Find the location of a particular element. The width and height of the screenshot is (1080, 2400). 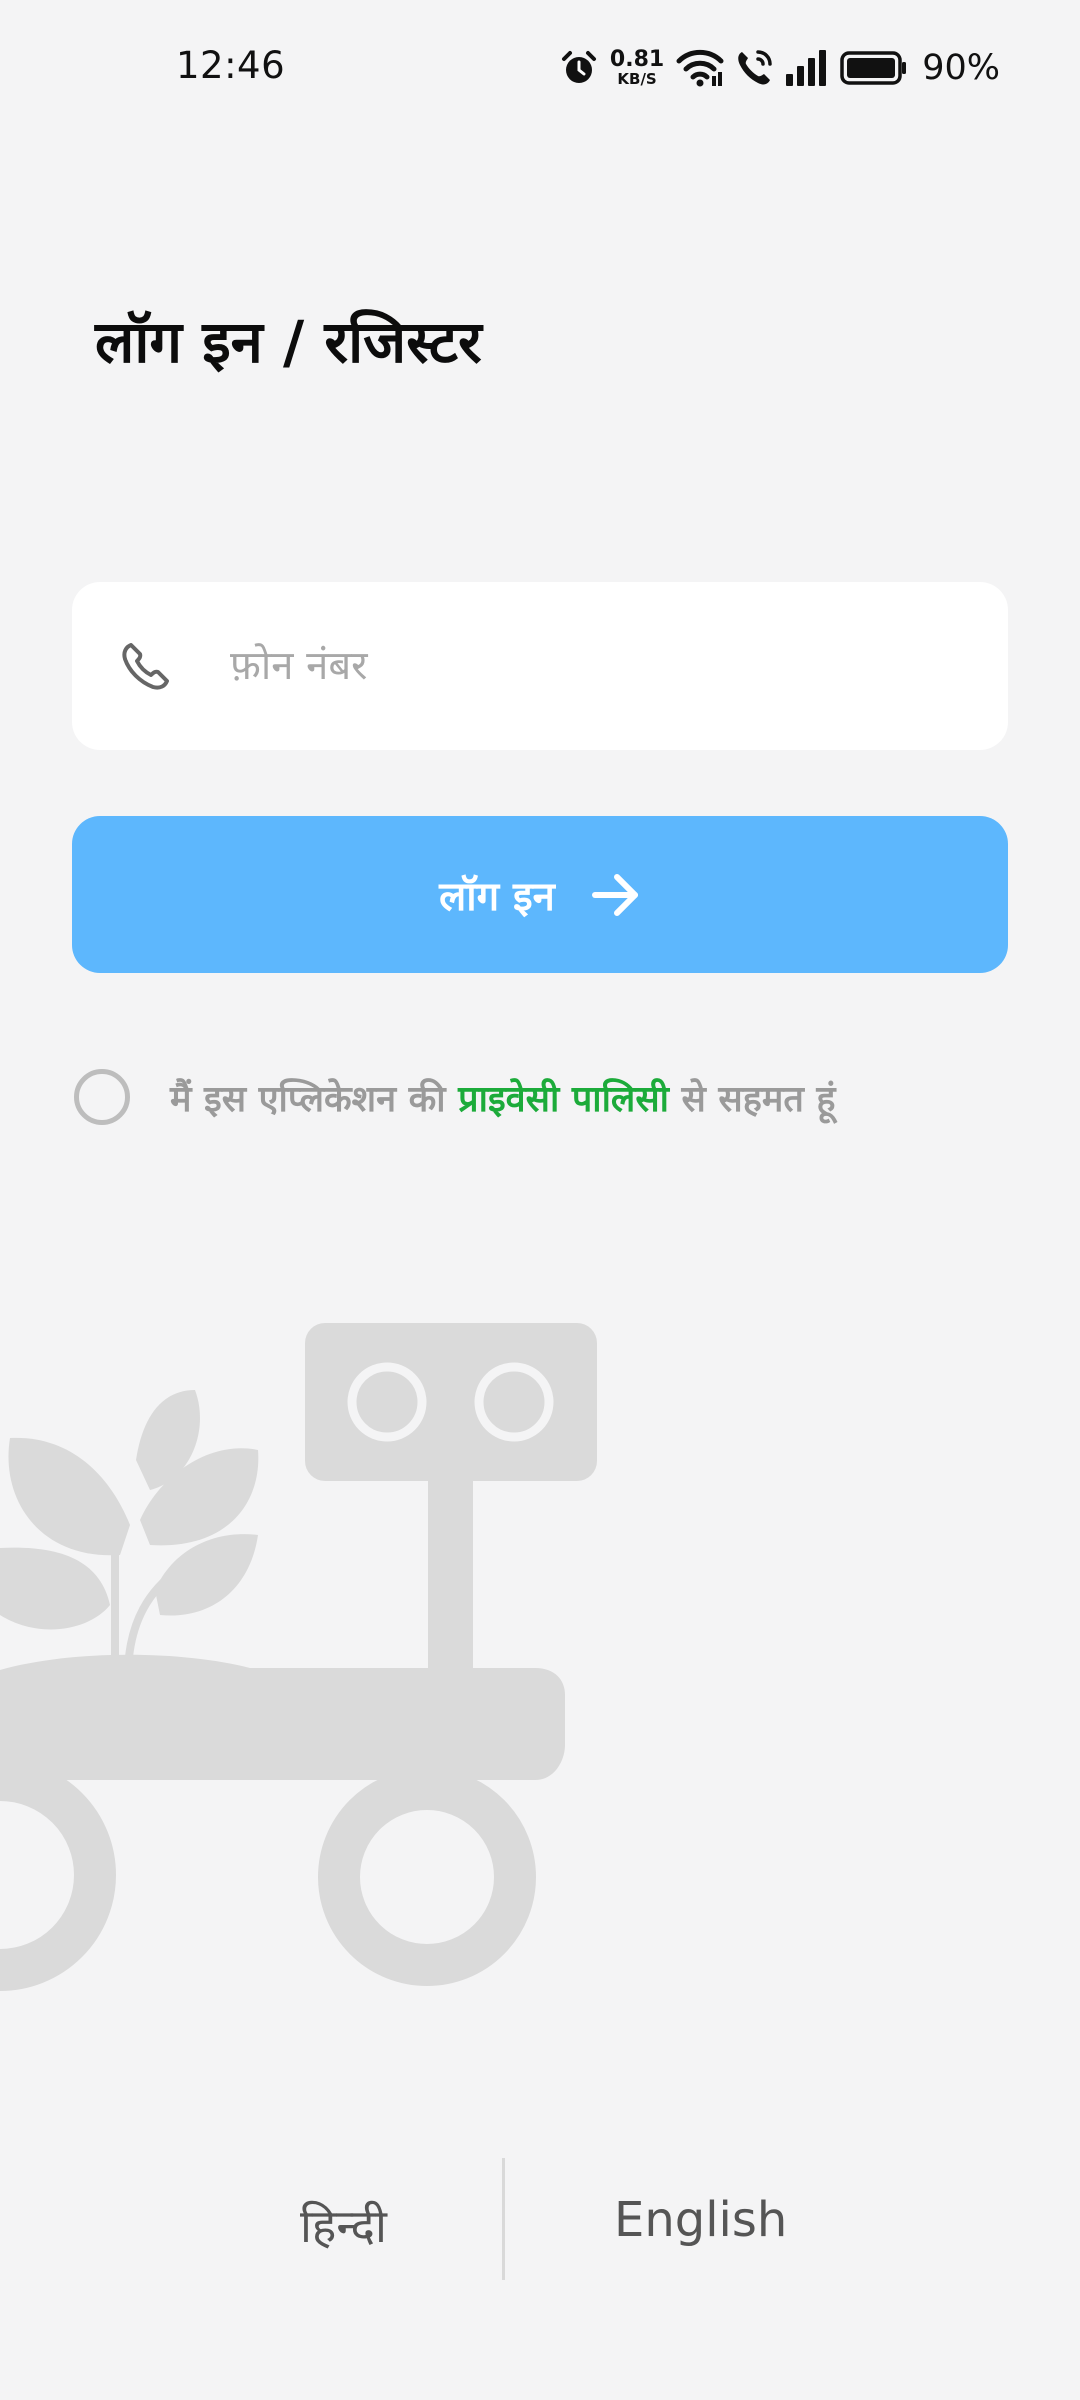

wifi-calling-icon is located at coordinates (755, 67).